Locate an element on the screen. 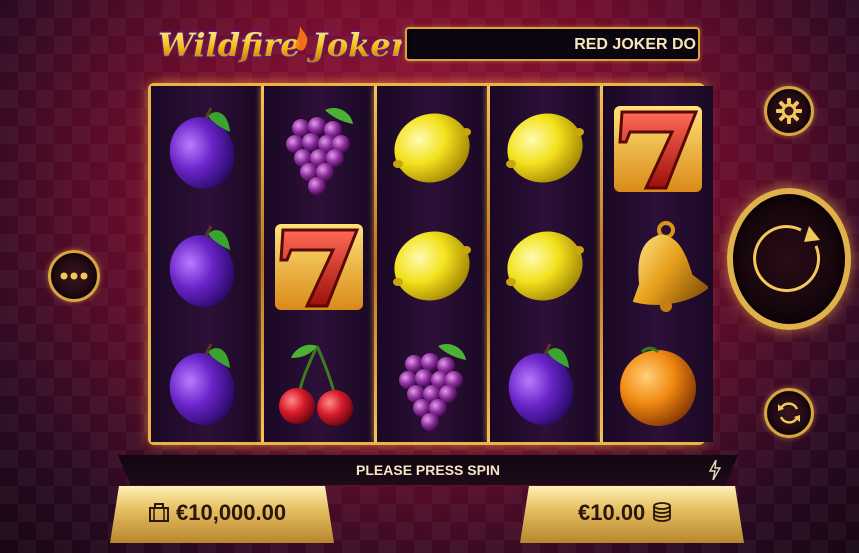  gear-icon is located at coordinates (789, 111).